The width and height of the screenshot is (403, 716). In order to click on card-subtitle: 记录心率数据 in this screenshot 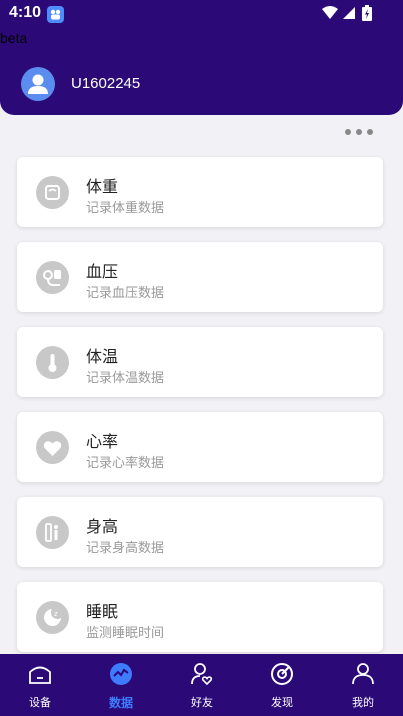, I will do `click(125, 463)`.